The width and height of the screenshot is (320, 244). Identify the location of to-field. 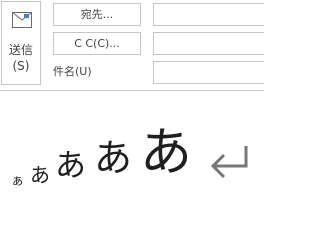
(208, 14).